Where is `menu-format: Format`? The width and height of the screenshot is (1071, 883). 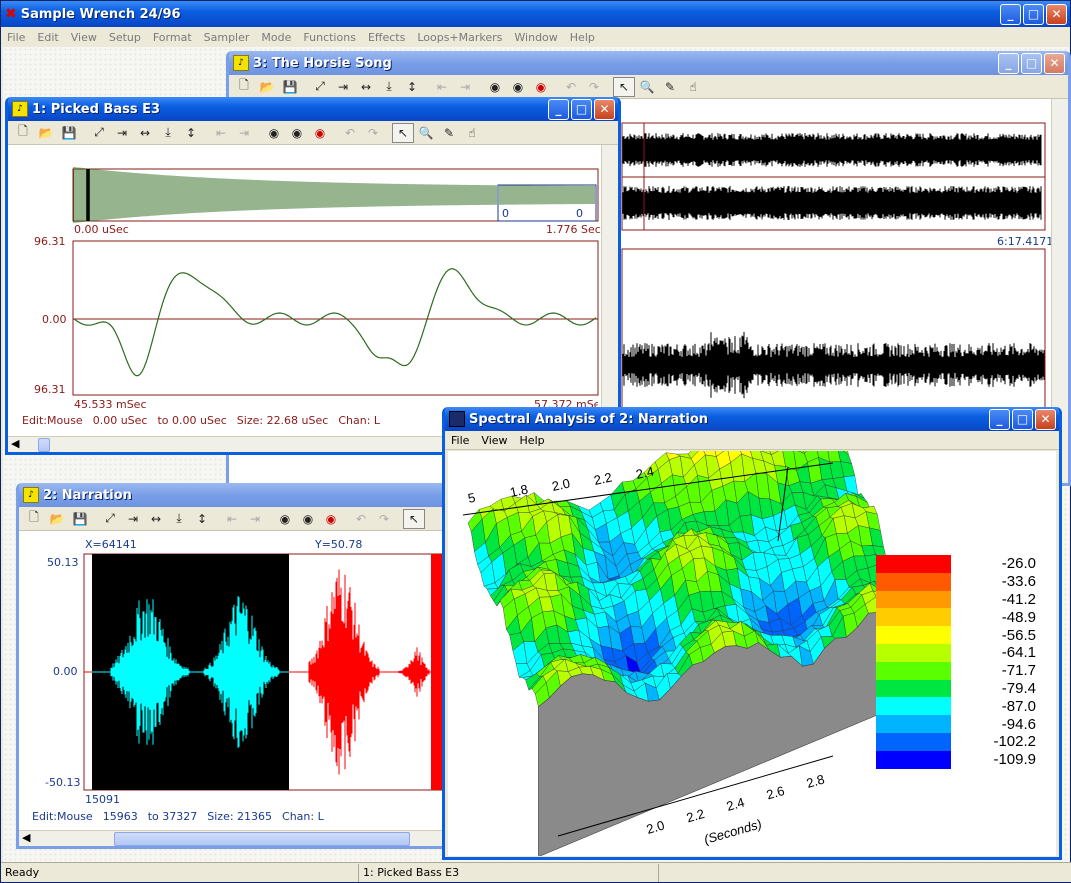 menu-format: Format is located at coordinates (172, 37).